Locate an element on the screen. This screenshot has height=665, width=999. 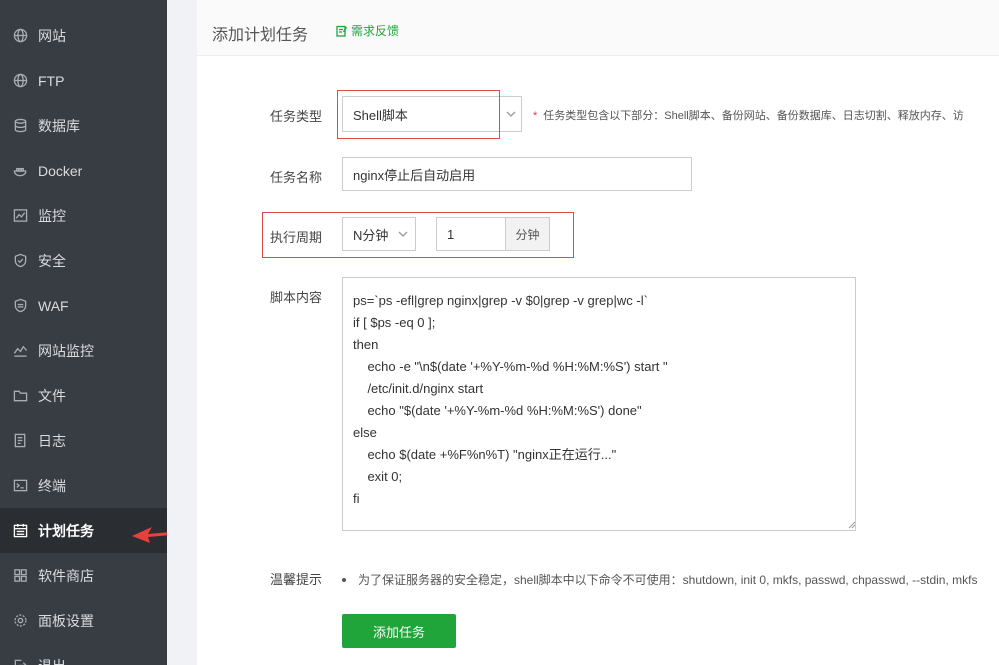
sidebar-item-app-store: 软件商店 is located at coordinates (83, 575).